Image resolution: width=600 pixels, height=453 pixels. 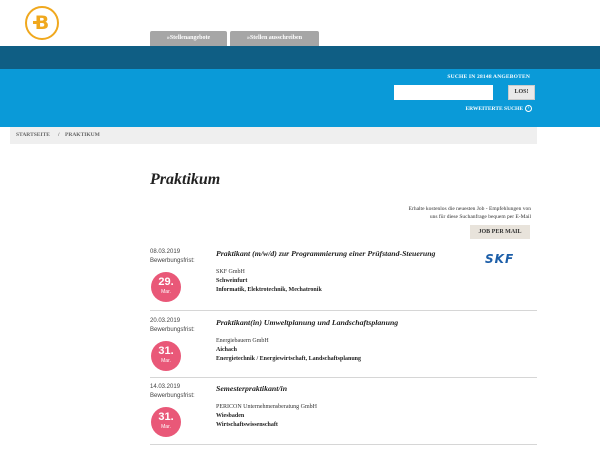 I want to click on job-company: PERICON Unternehmensberatung GmbH, so click(x=266, y=407).